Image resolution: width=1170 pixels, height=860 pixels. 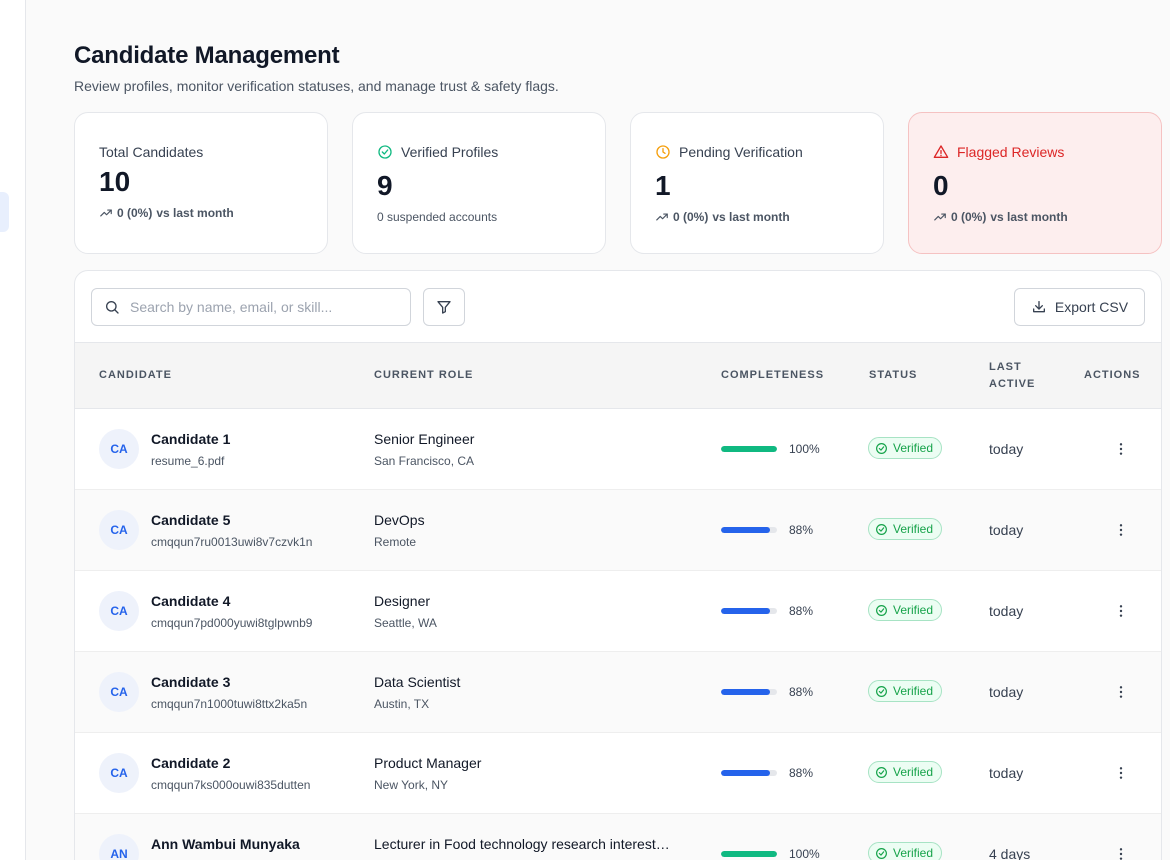 I want to click on stat-value: 10, so click(x=115, y=181).